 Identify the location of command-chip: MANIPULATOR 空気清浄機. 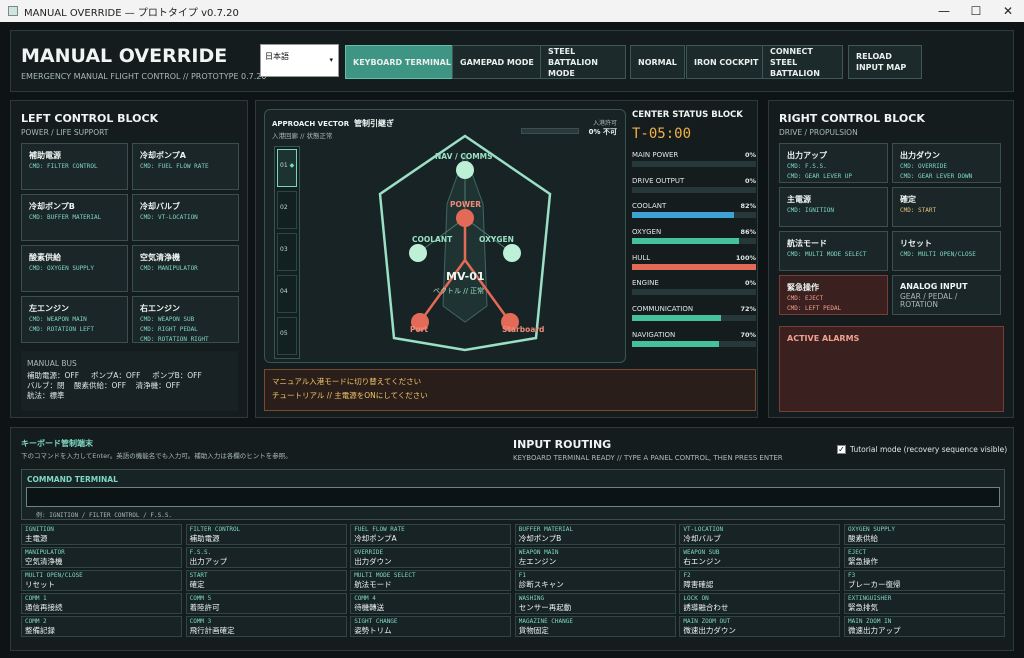
(101, 557).